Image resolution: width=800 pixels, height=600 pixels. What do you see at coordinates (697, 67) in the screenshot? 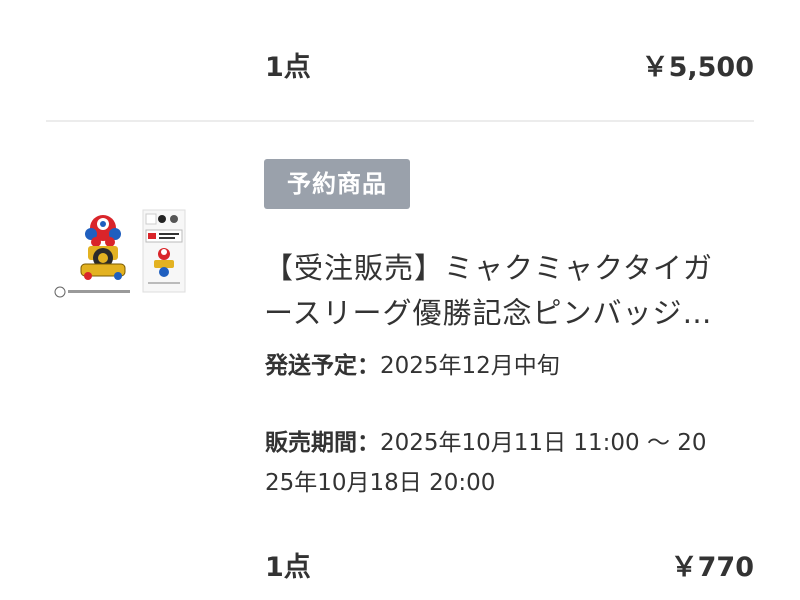
I see `item-price: ￥5,500` at bounding box center [697, 67].